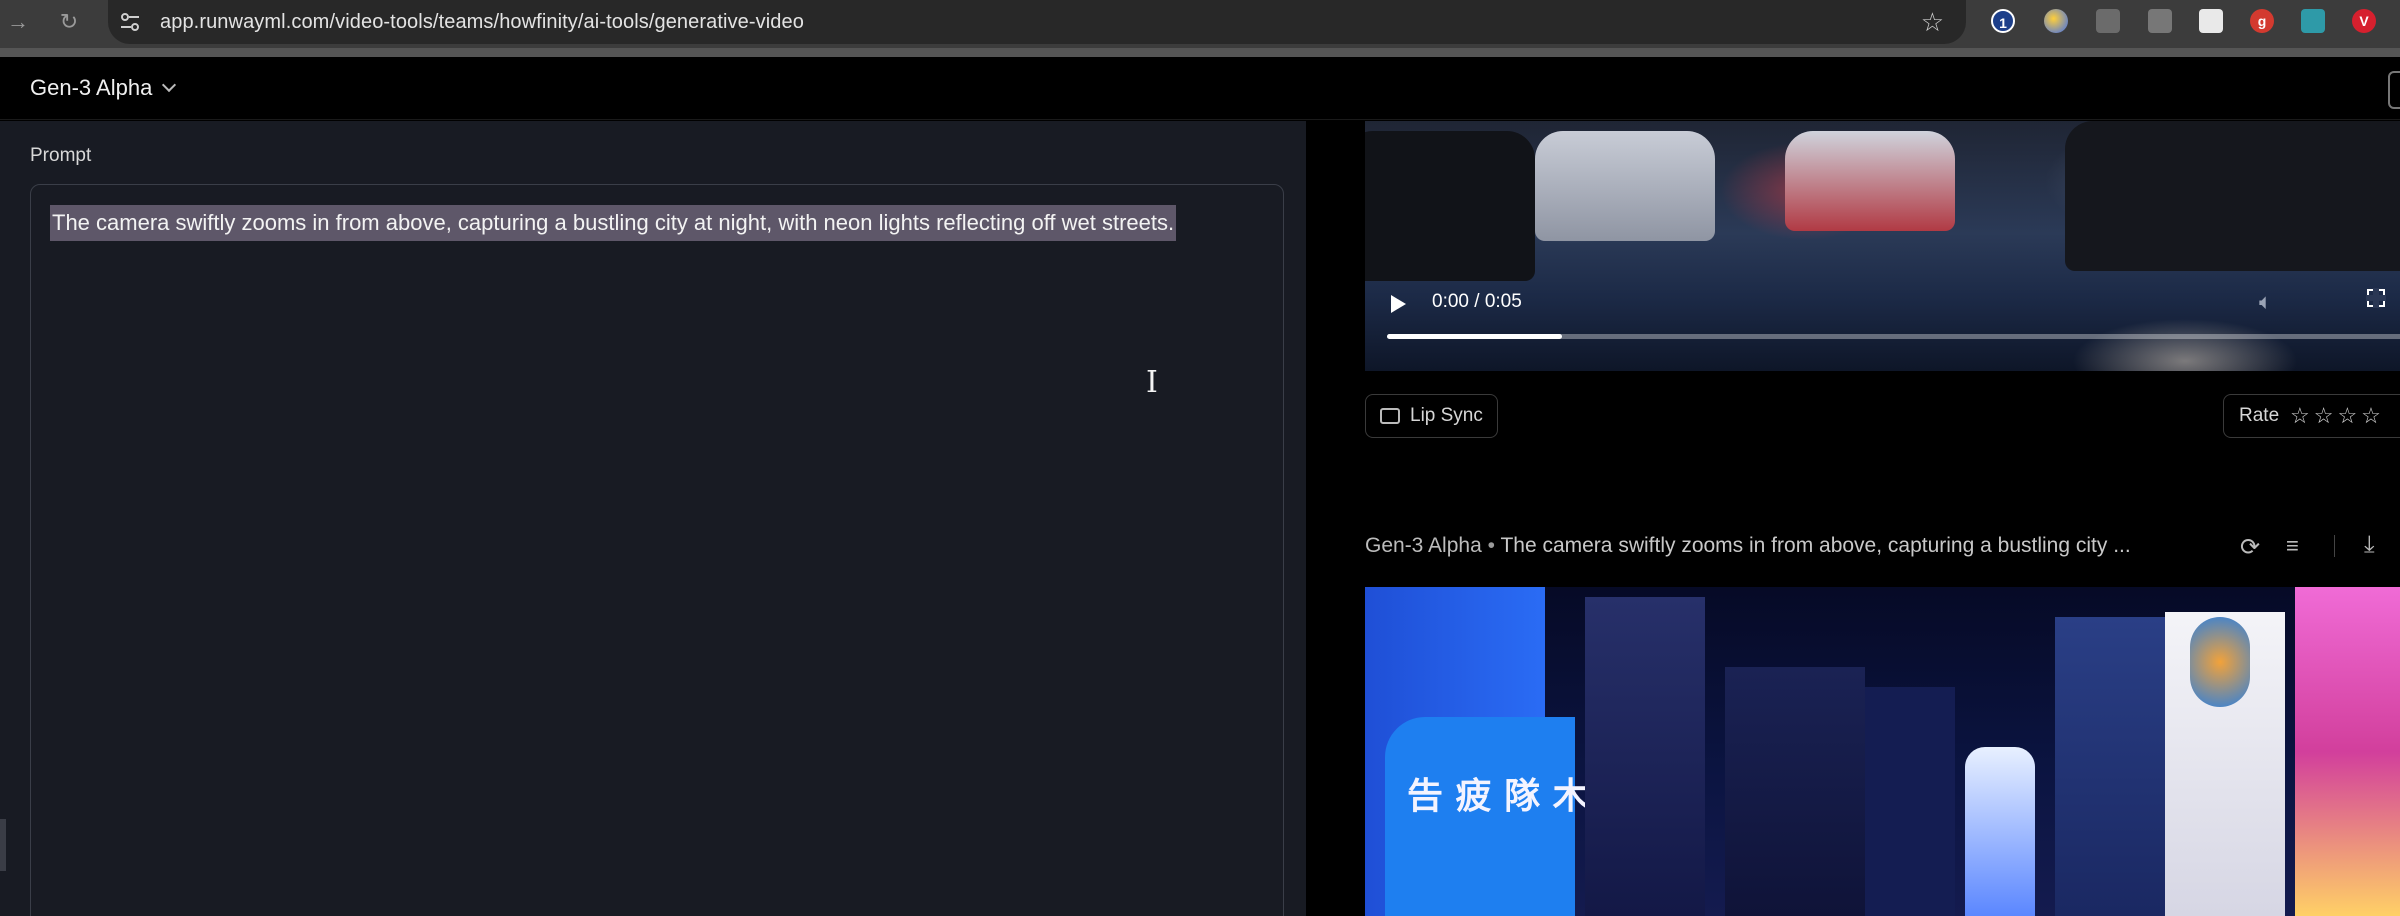 The image size is (2400, 916). I want to click on forward-arrow-icon: →, so click(18, 22).